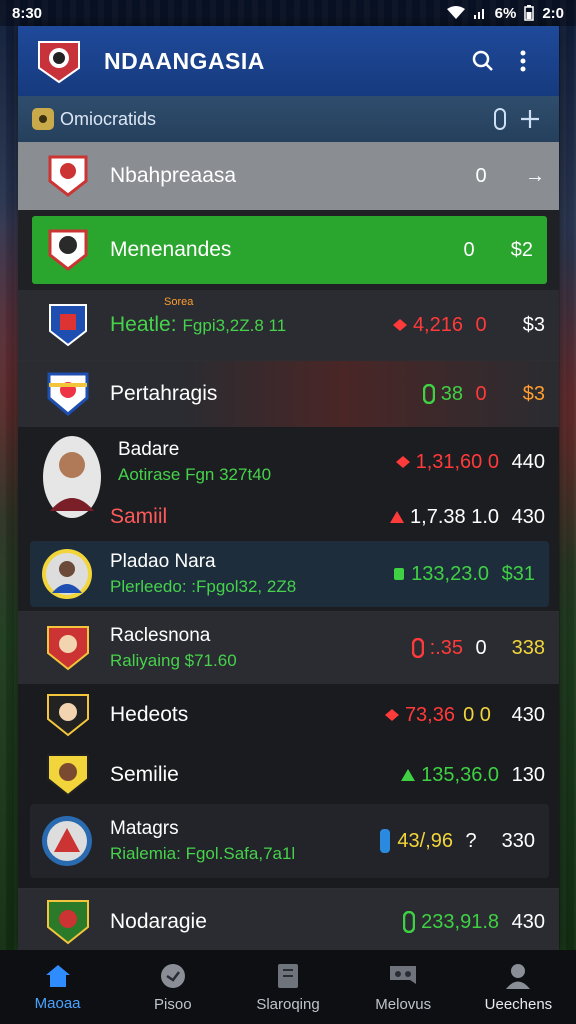  What do you see at coordinates (403, 987) in the screenshot?
I see `nav-stats: Melovus` at bounding box center [403, 987].